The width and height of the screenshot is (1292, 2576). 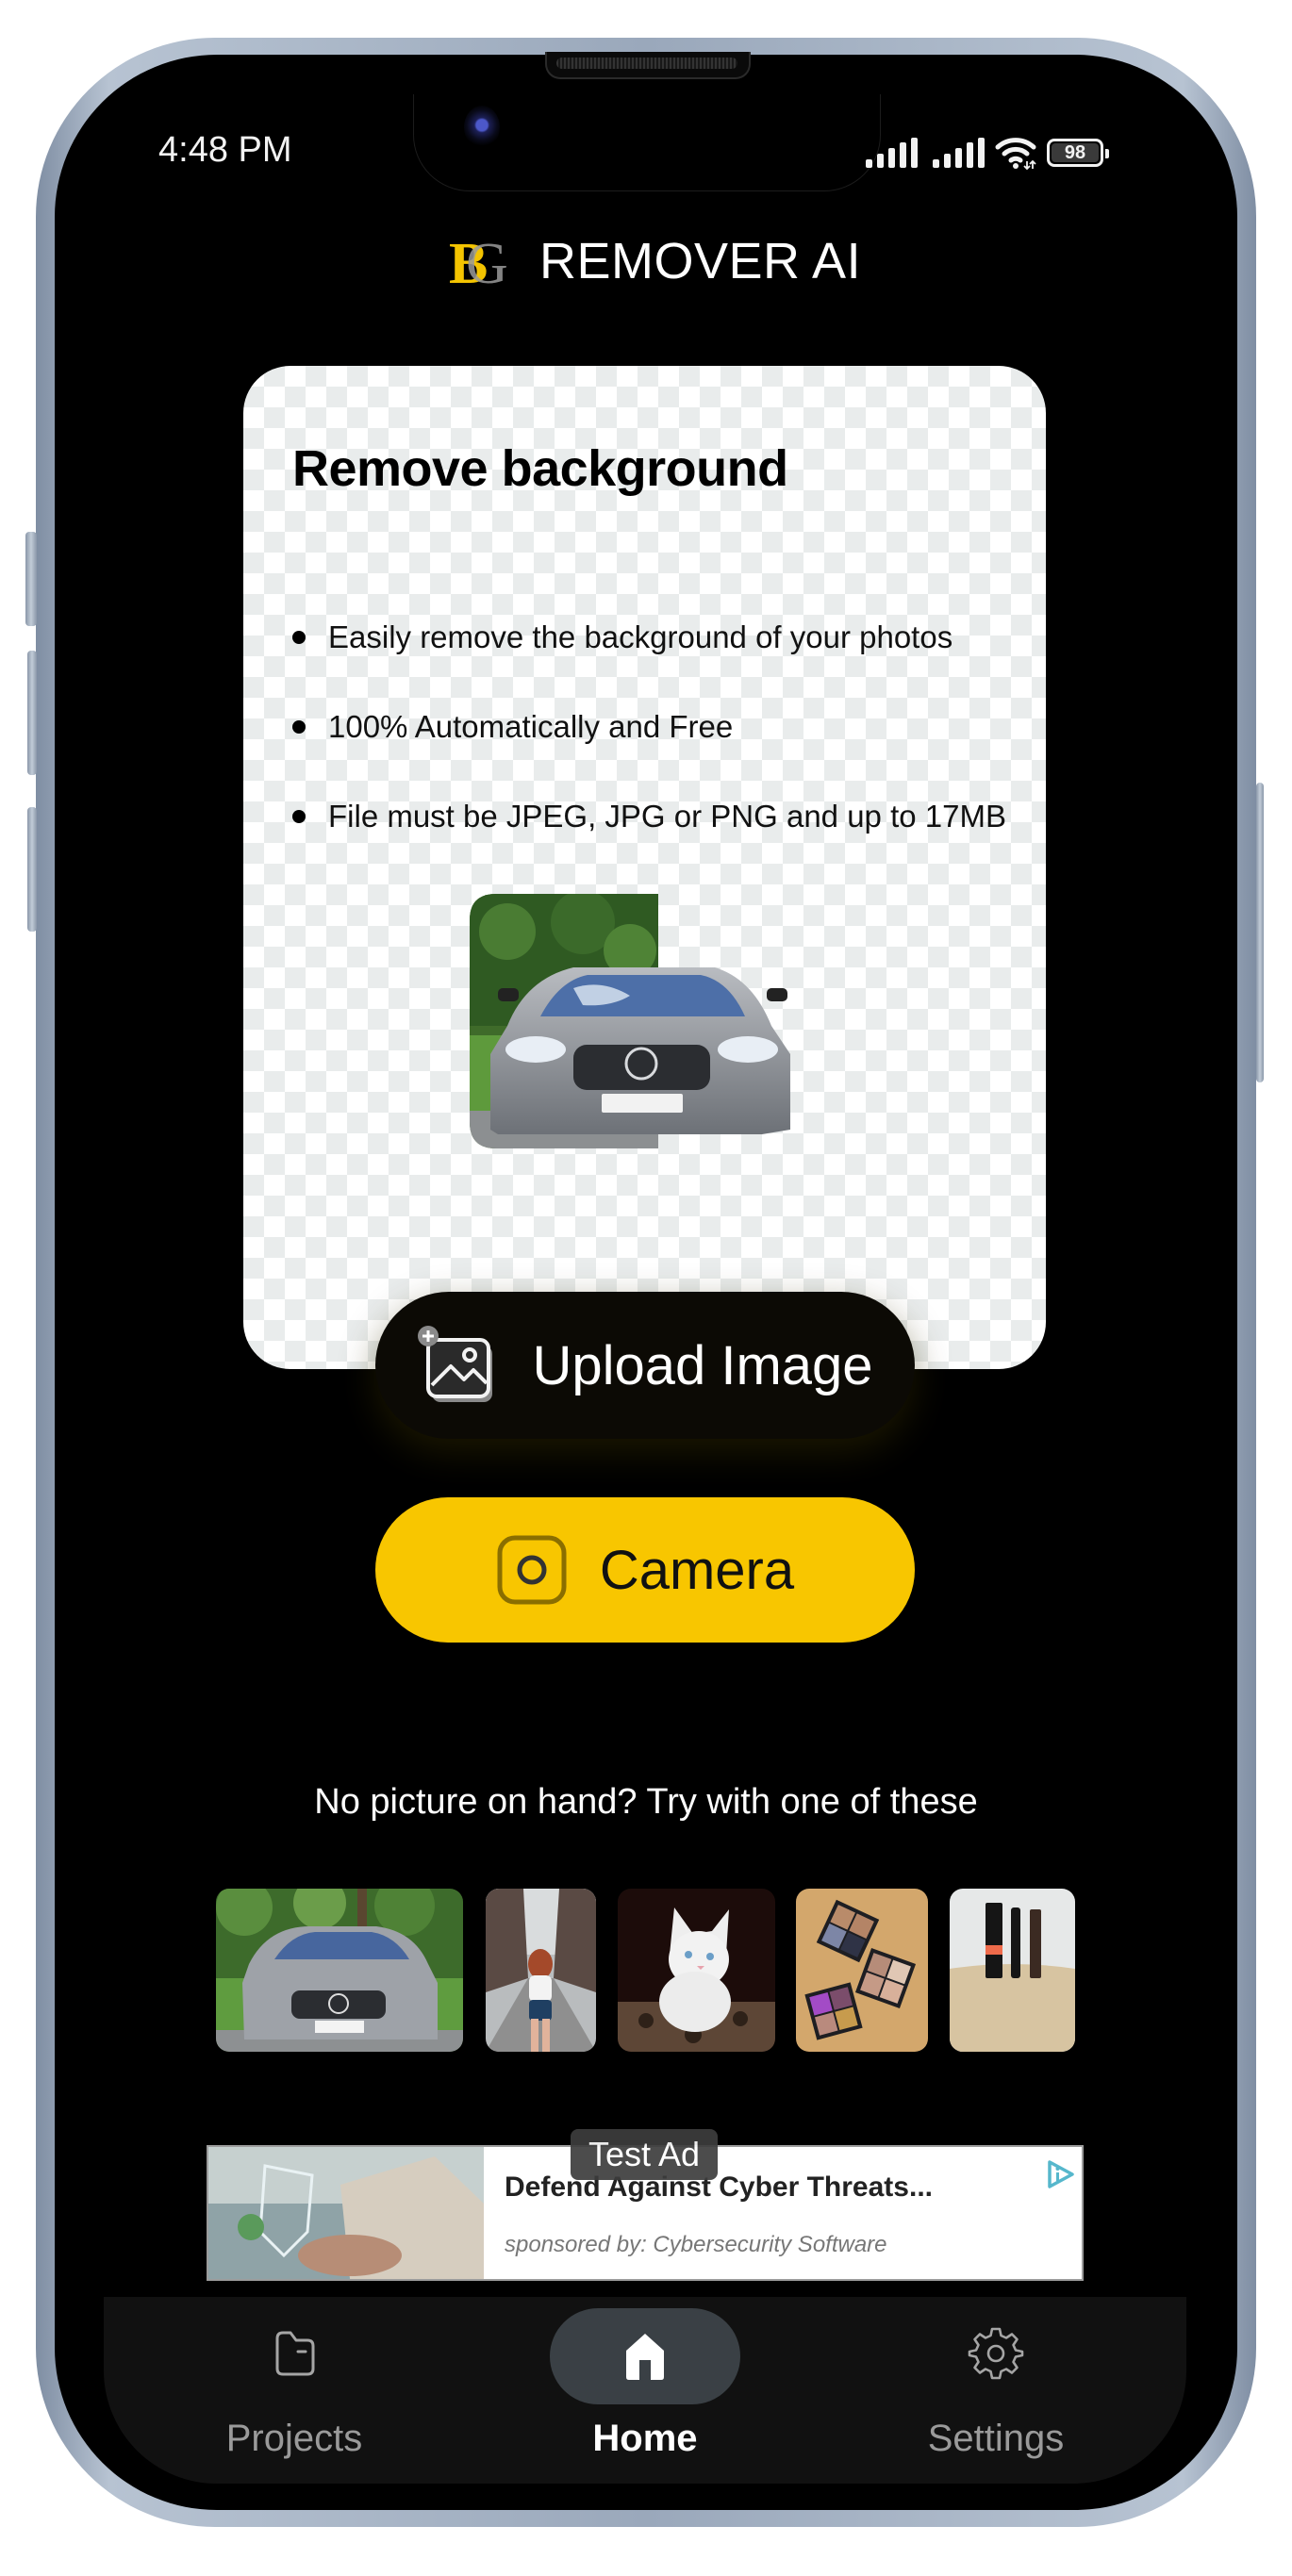 I want to click on bottom-navigation: Projects Home Settings, so click(x=645, y=2390).